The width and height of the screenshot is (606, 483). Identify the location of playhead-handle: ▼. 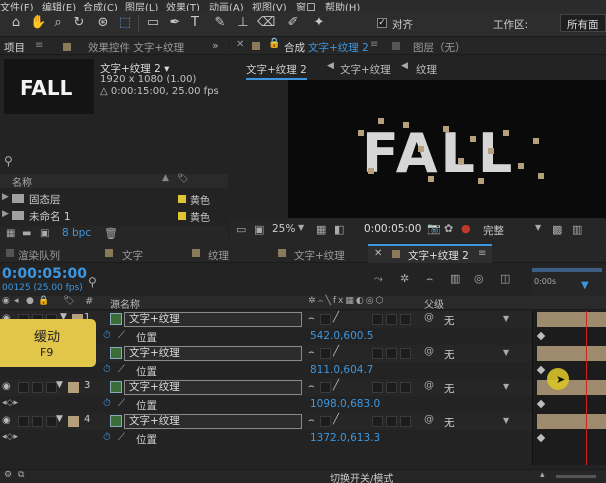
(585, 285).